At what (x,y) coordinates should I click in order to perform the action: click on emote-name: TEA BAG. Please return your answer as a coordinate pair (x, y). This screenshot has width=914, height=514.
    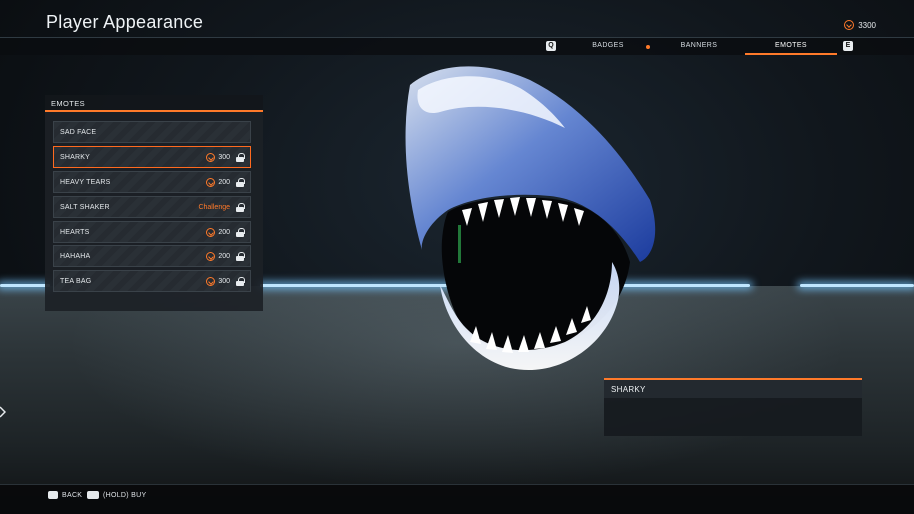
    Looking at the image, I should click on (76, 281).